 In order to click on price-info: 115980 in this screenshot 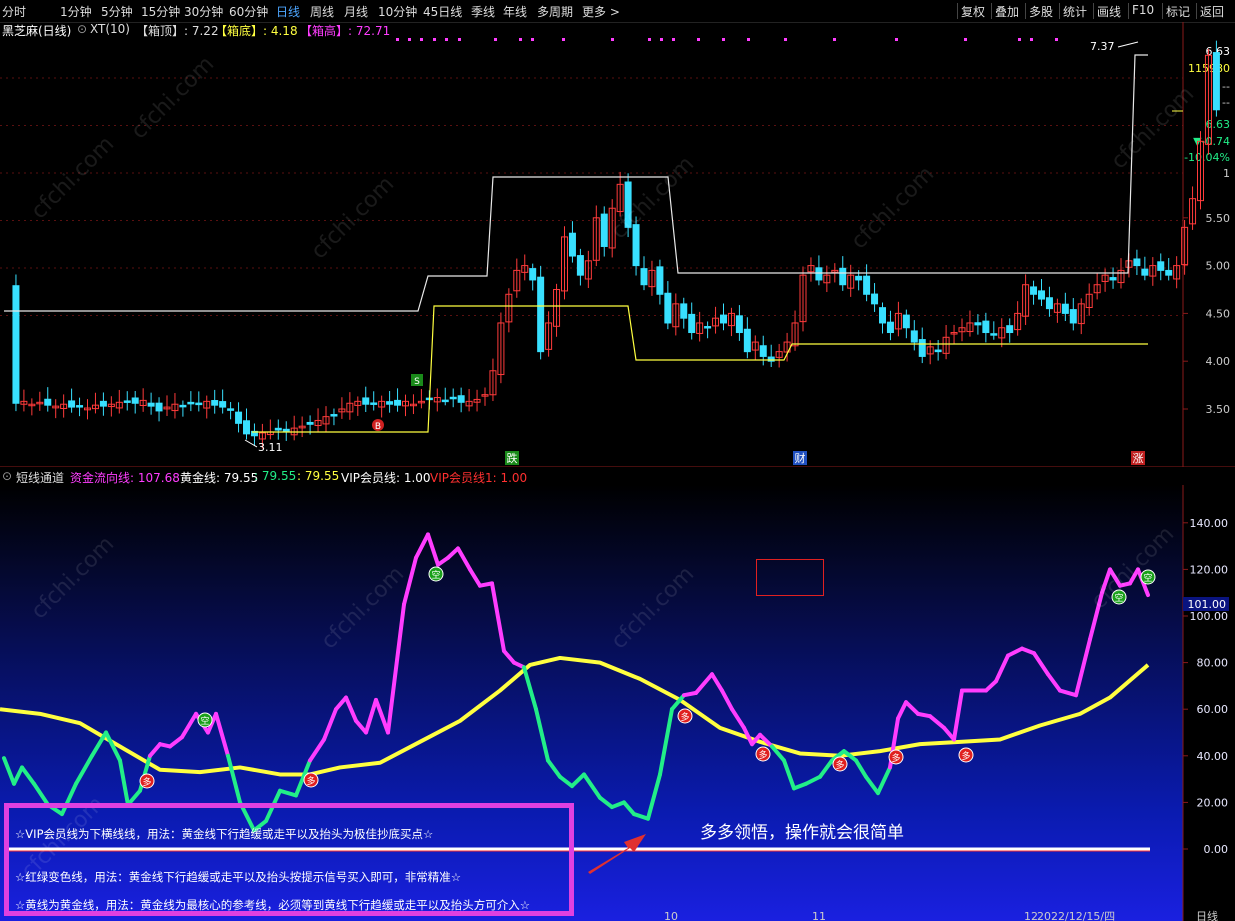, I will do `click(1209, 68)`.